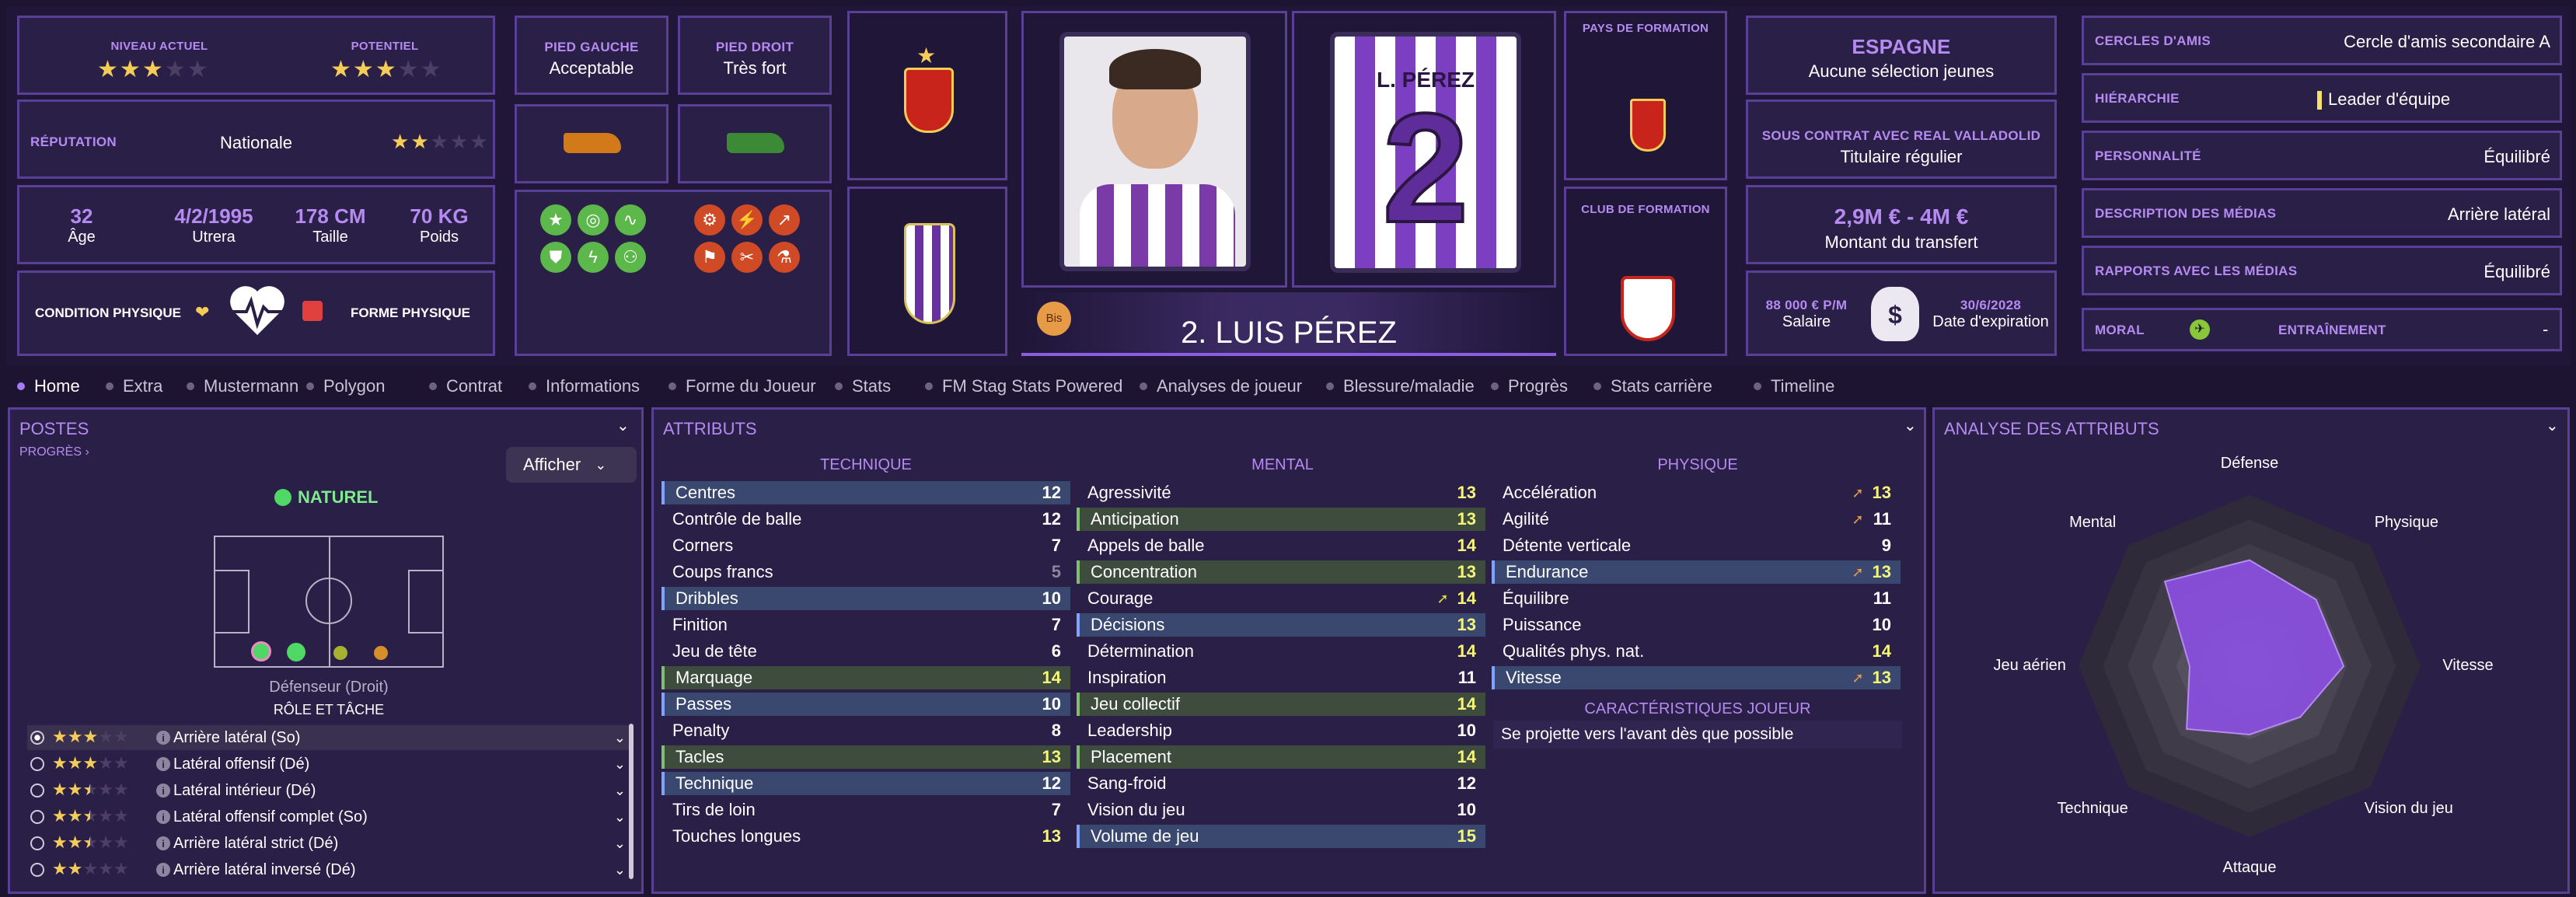 Image resolution: width=2576 pixels, height=897 pixels. Describe the element at coordinates (866, 783) in the screenshot. I see `attribute-row: Technique 12` at that location.